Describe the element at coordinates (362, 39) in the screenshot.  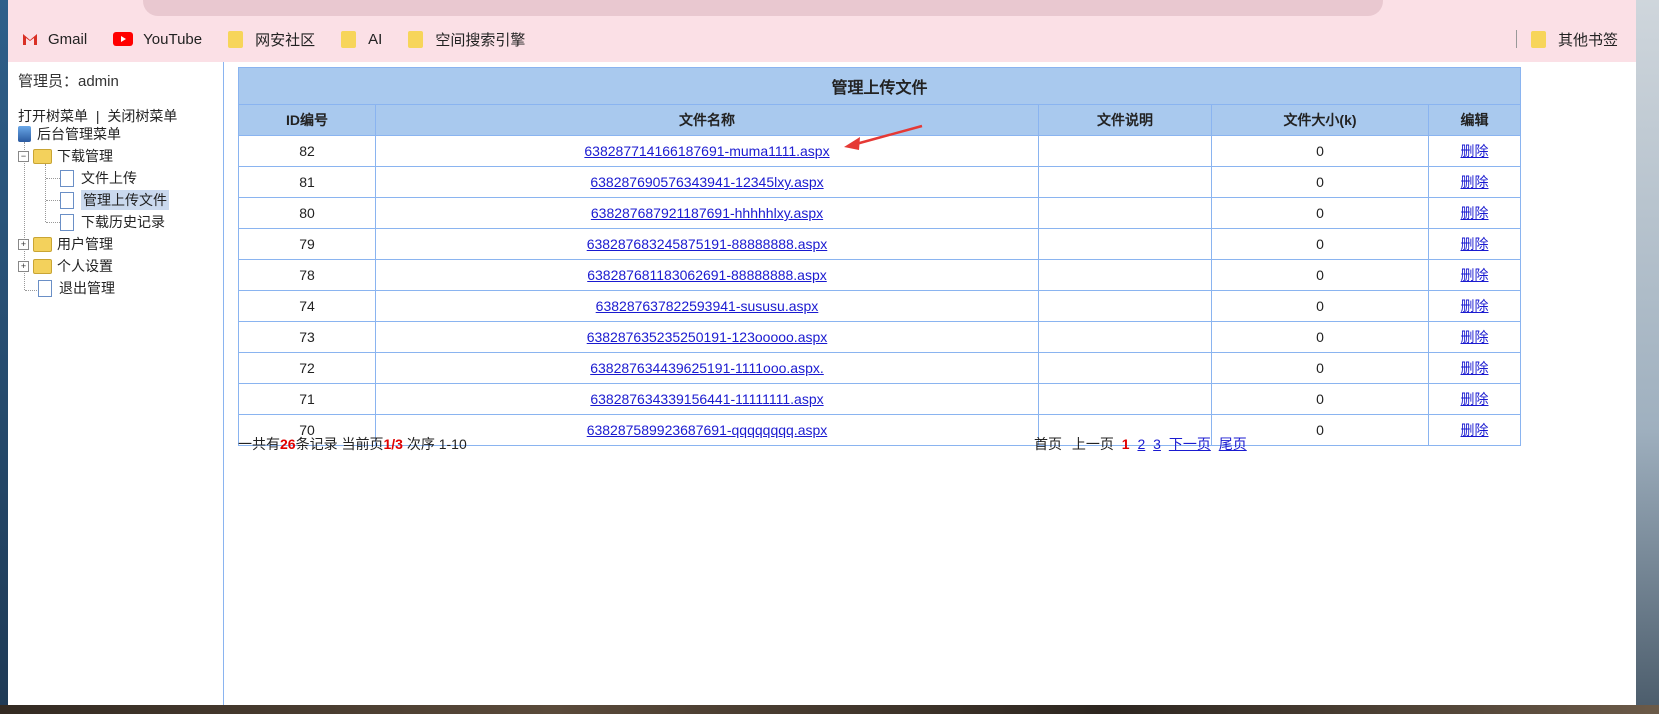
I see `bookmark-folder-ai: AI` at that location.